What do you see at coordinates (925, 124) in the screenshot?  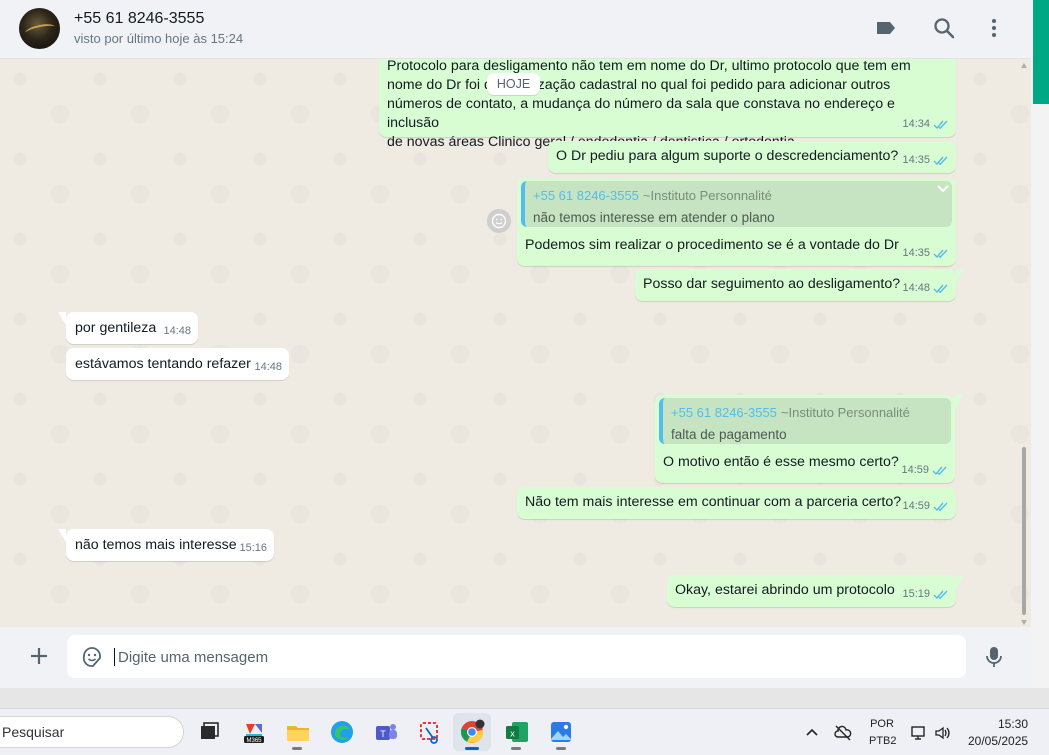 I see `message-meta: 14:34` at bounding box center [925, 124].